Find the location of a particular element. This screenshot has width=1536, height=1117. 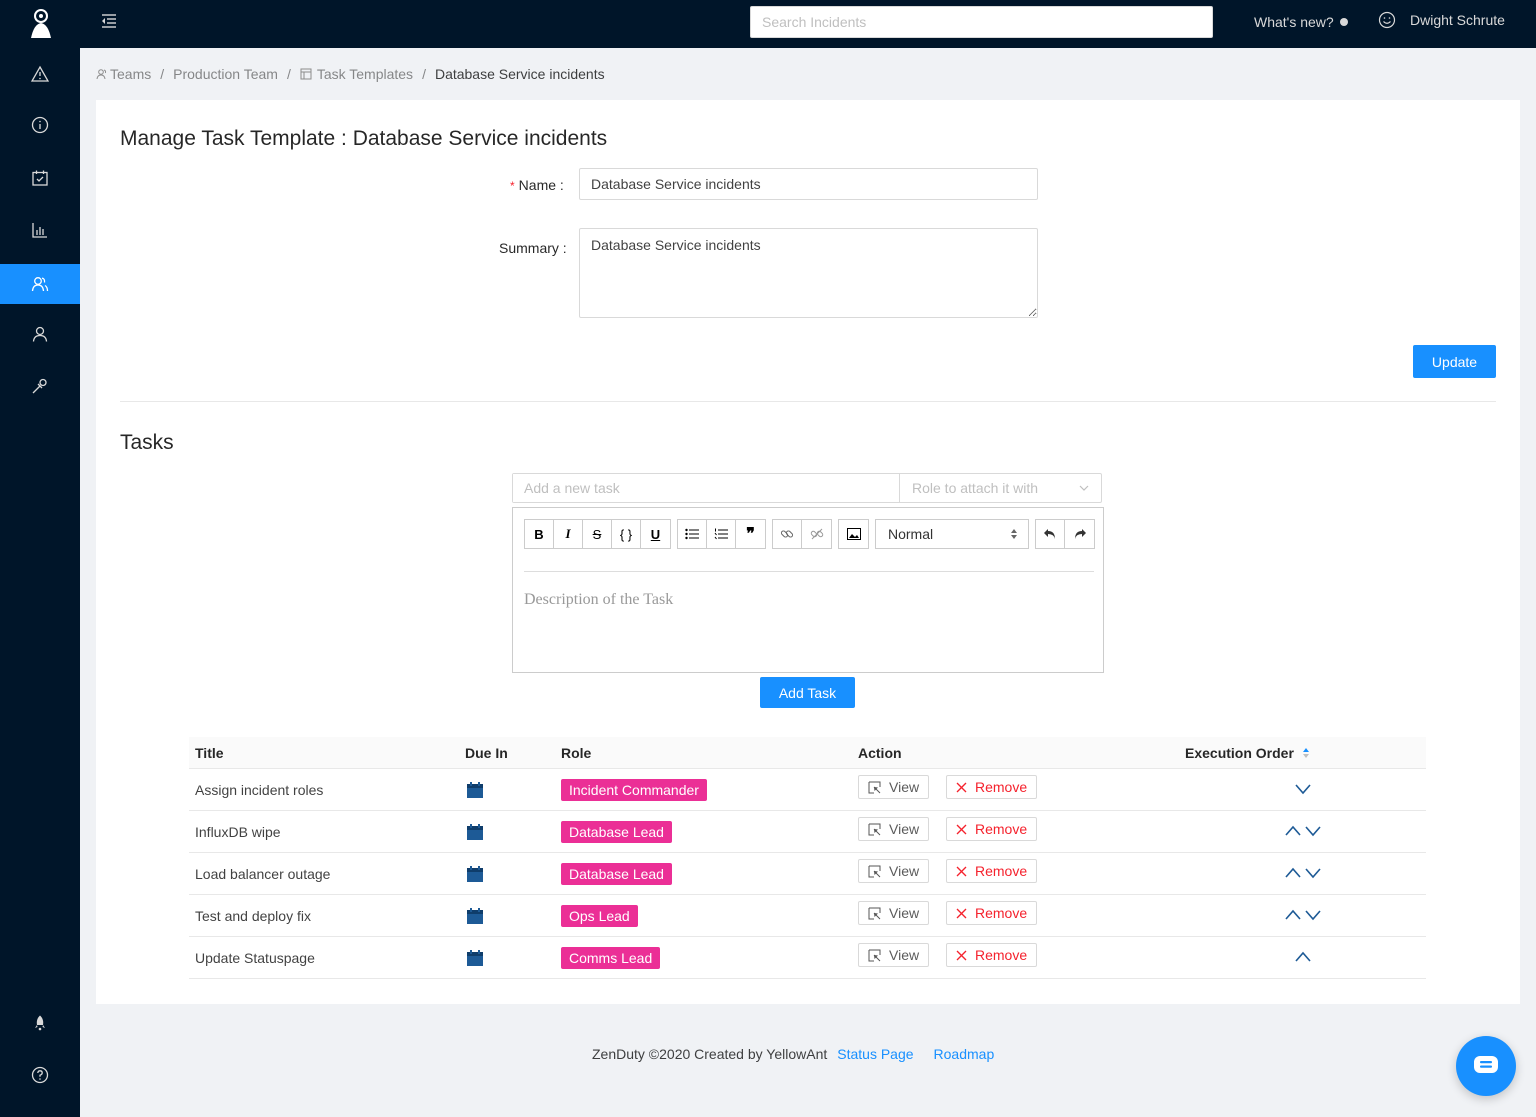

ordered-list-button is located at coordinates (721, 534).